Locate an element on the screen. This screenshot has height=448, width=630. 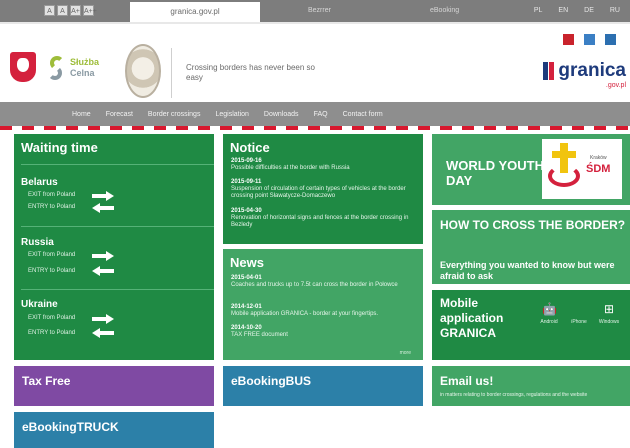
how-to-cross-title: HOW TO CROSS THE BORDER? is located at coordinates (533, 225).